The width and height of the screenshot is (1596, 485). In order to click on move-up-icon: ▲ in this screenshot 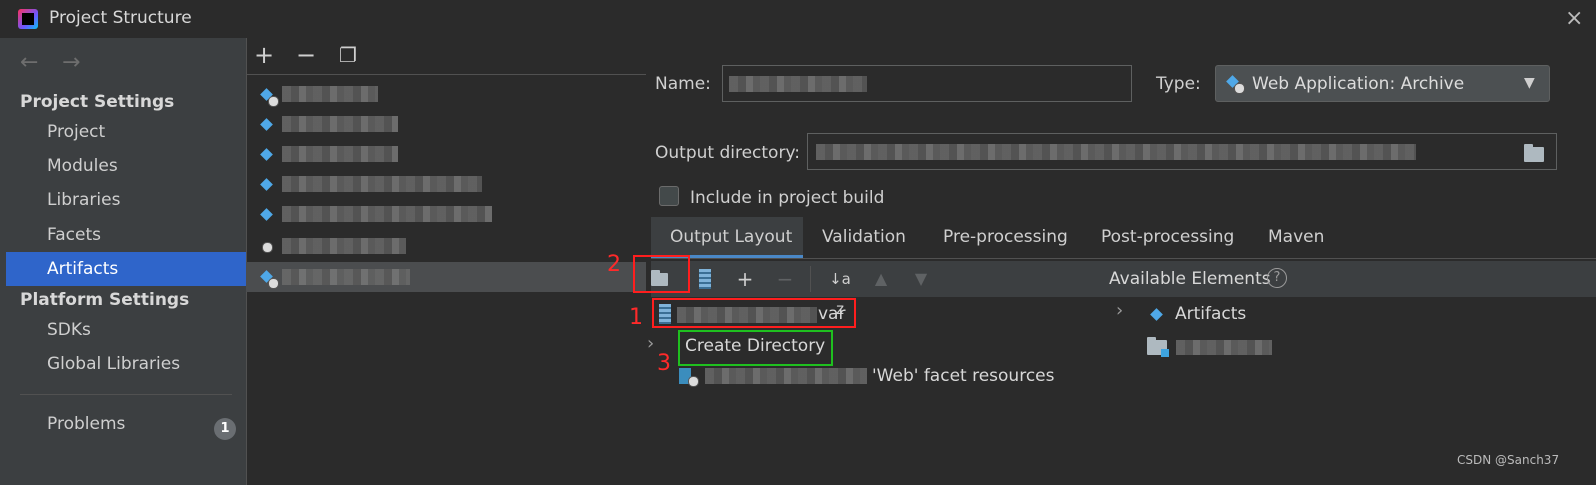, I will do `click(881, 279)`.